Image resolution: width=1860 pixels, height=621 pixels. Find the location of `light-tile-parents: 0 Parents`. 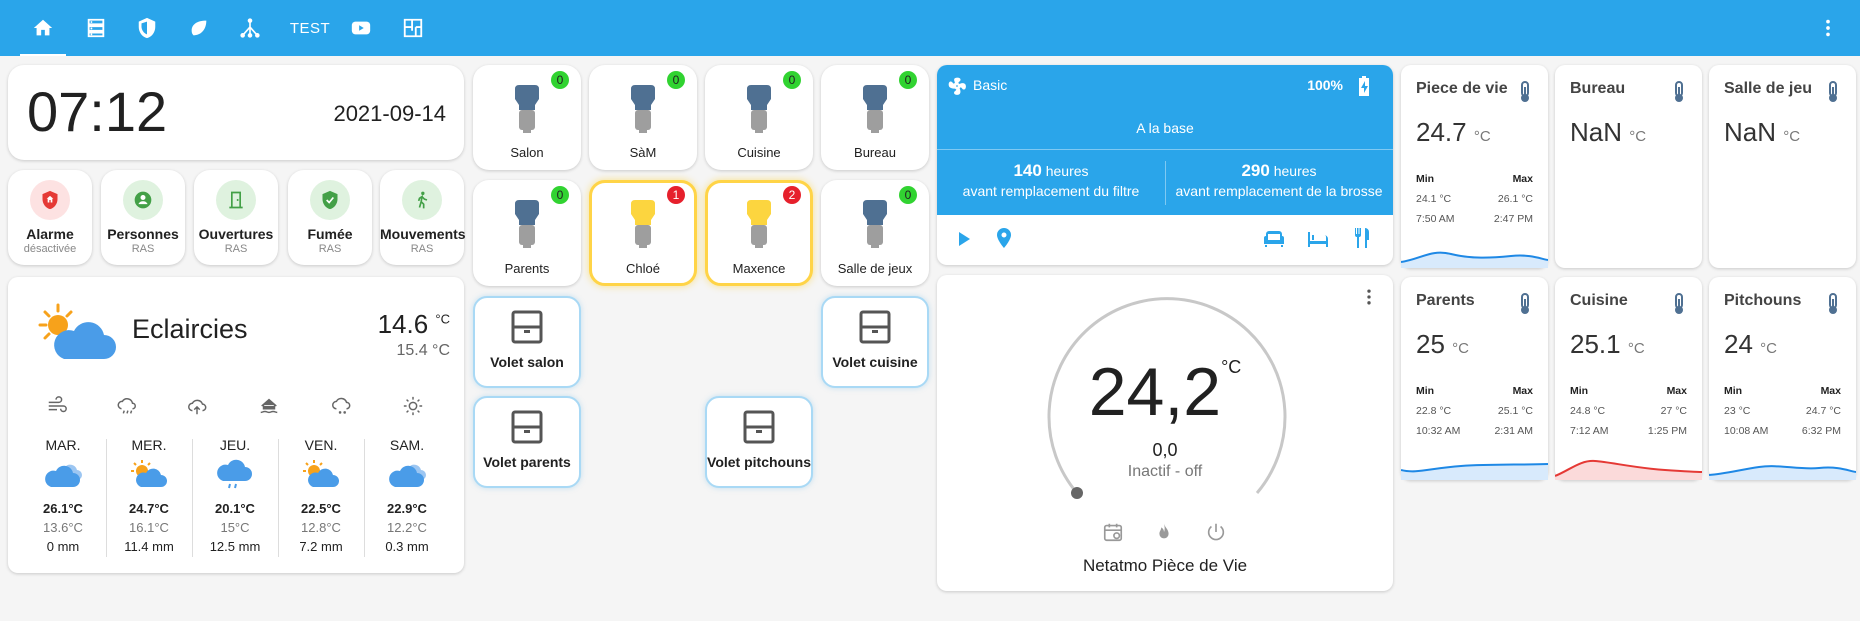

light-tile-parents: 0 Parents is located at coordinates (527, 233).